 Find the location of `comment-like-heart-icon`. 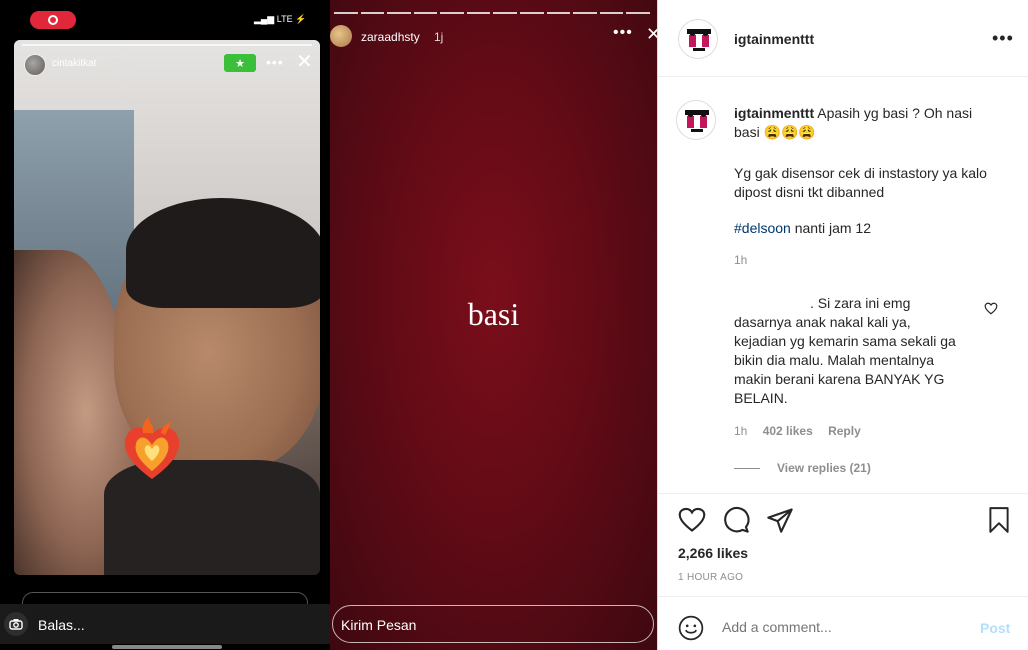

comment-like-heart-icon is located at coordinates (991, 310).